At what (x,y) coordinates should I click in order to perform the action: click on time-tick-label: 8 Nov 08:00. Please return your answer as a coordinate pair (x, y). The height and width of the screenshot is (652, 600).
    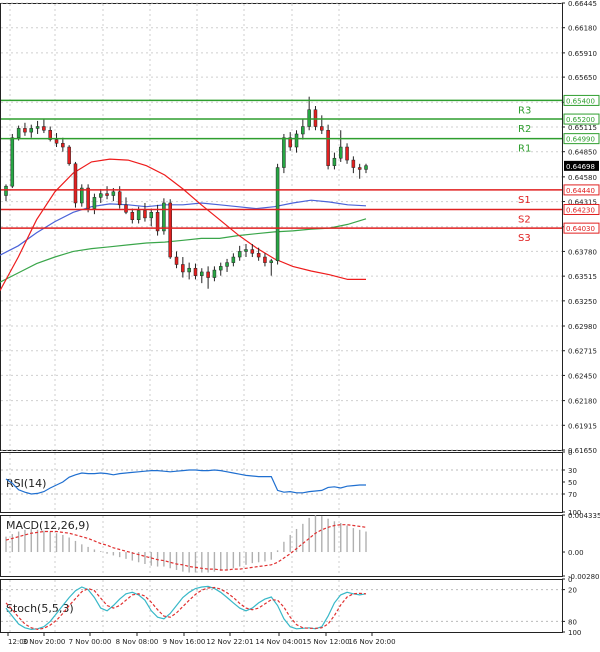
    Looking at the image, I should click on (137, 642).